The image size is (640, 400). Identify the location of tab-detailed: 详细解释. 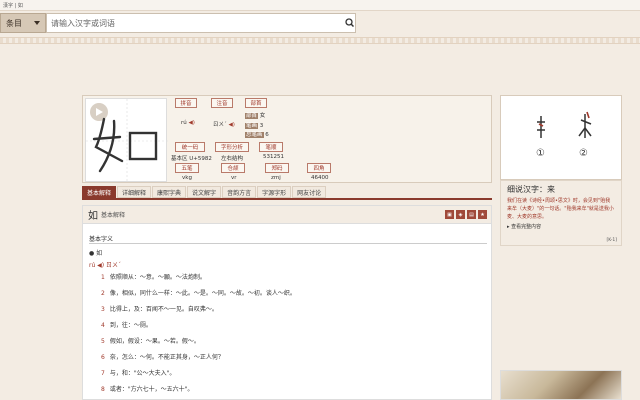
(134, 192).